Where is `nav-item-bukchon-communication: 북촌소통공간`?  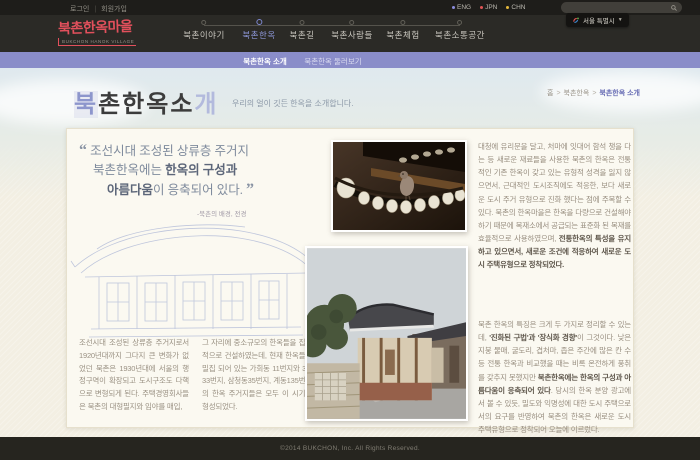
nav-item-bukchon-communication: 북촌소통공간 is located at coordinates (460, 30).